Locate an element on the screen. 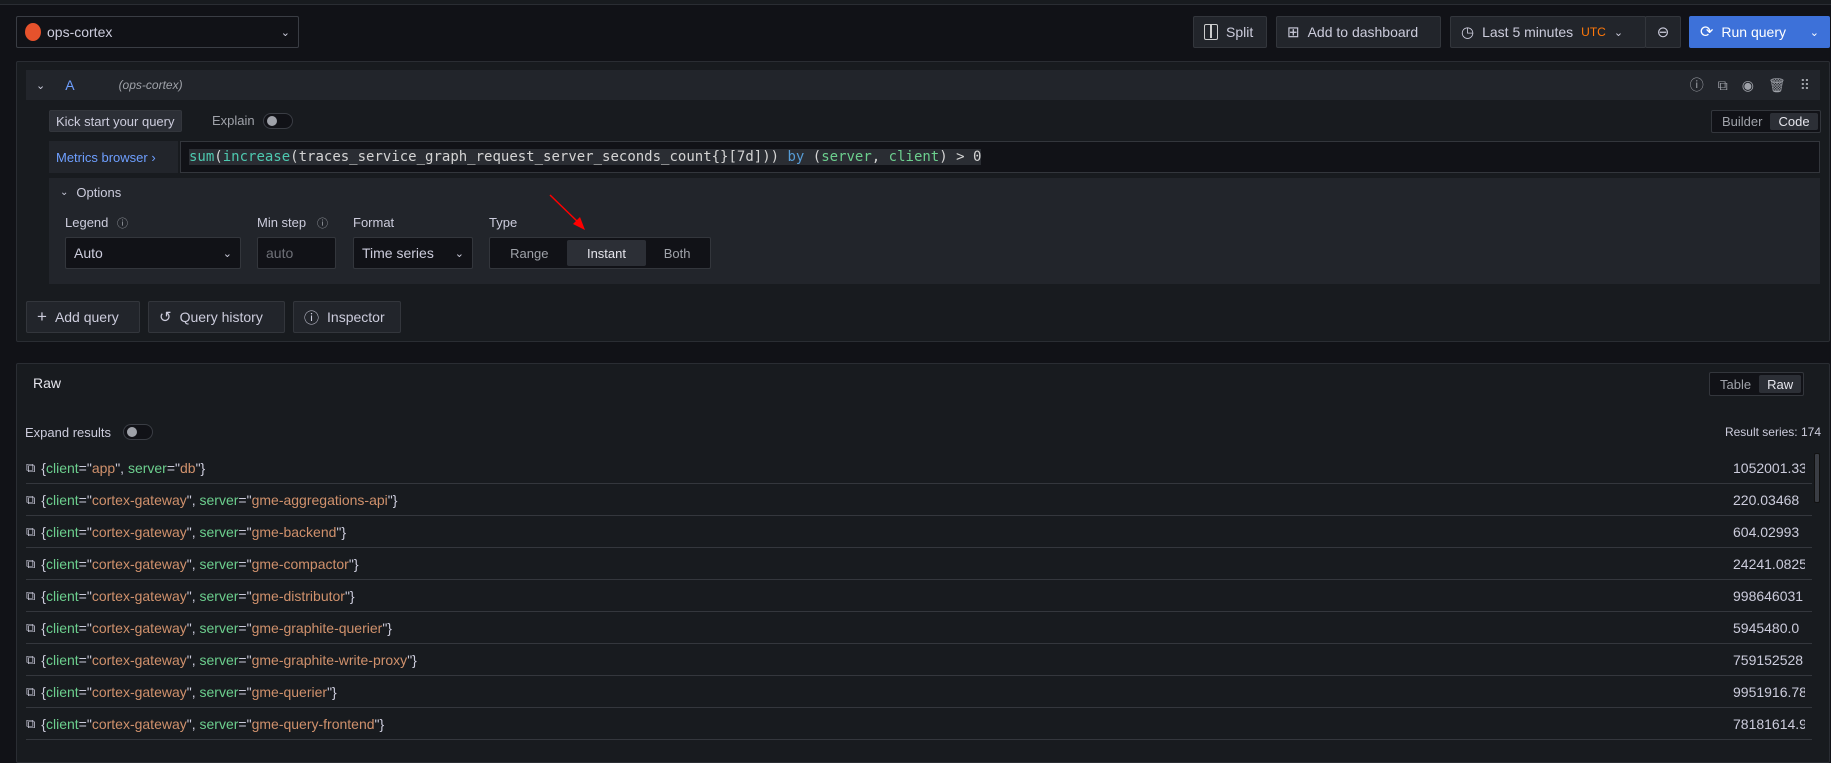 This screenshot has height=763, width=1831. collapse-chevron-icon: ⌄ is located at coordinates (40, 85).